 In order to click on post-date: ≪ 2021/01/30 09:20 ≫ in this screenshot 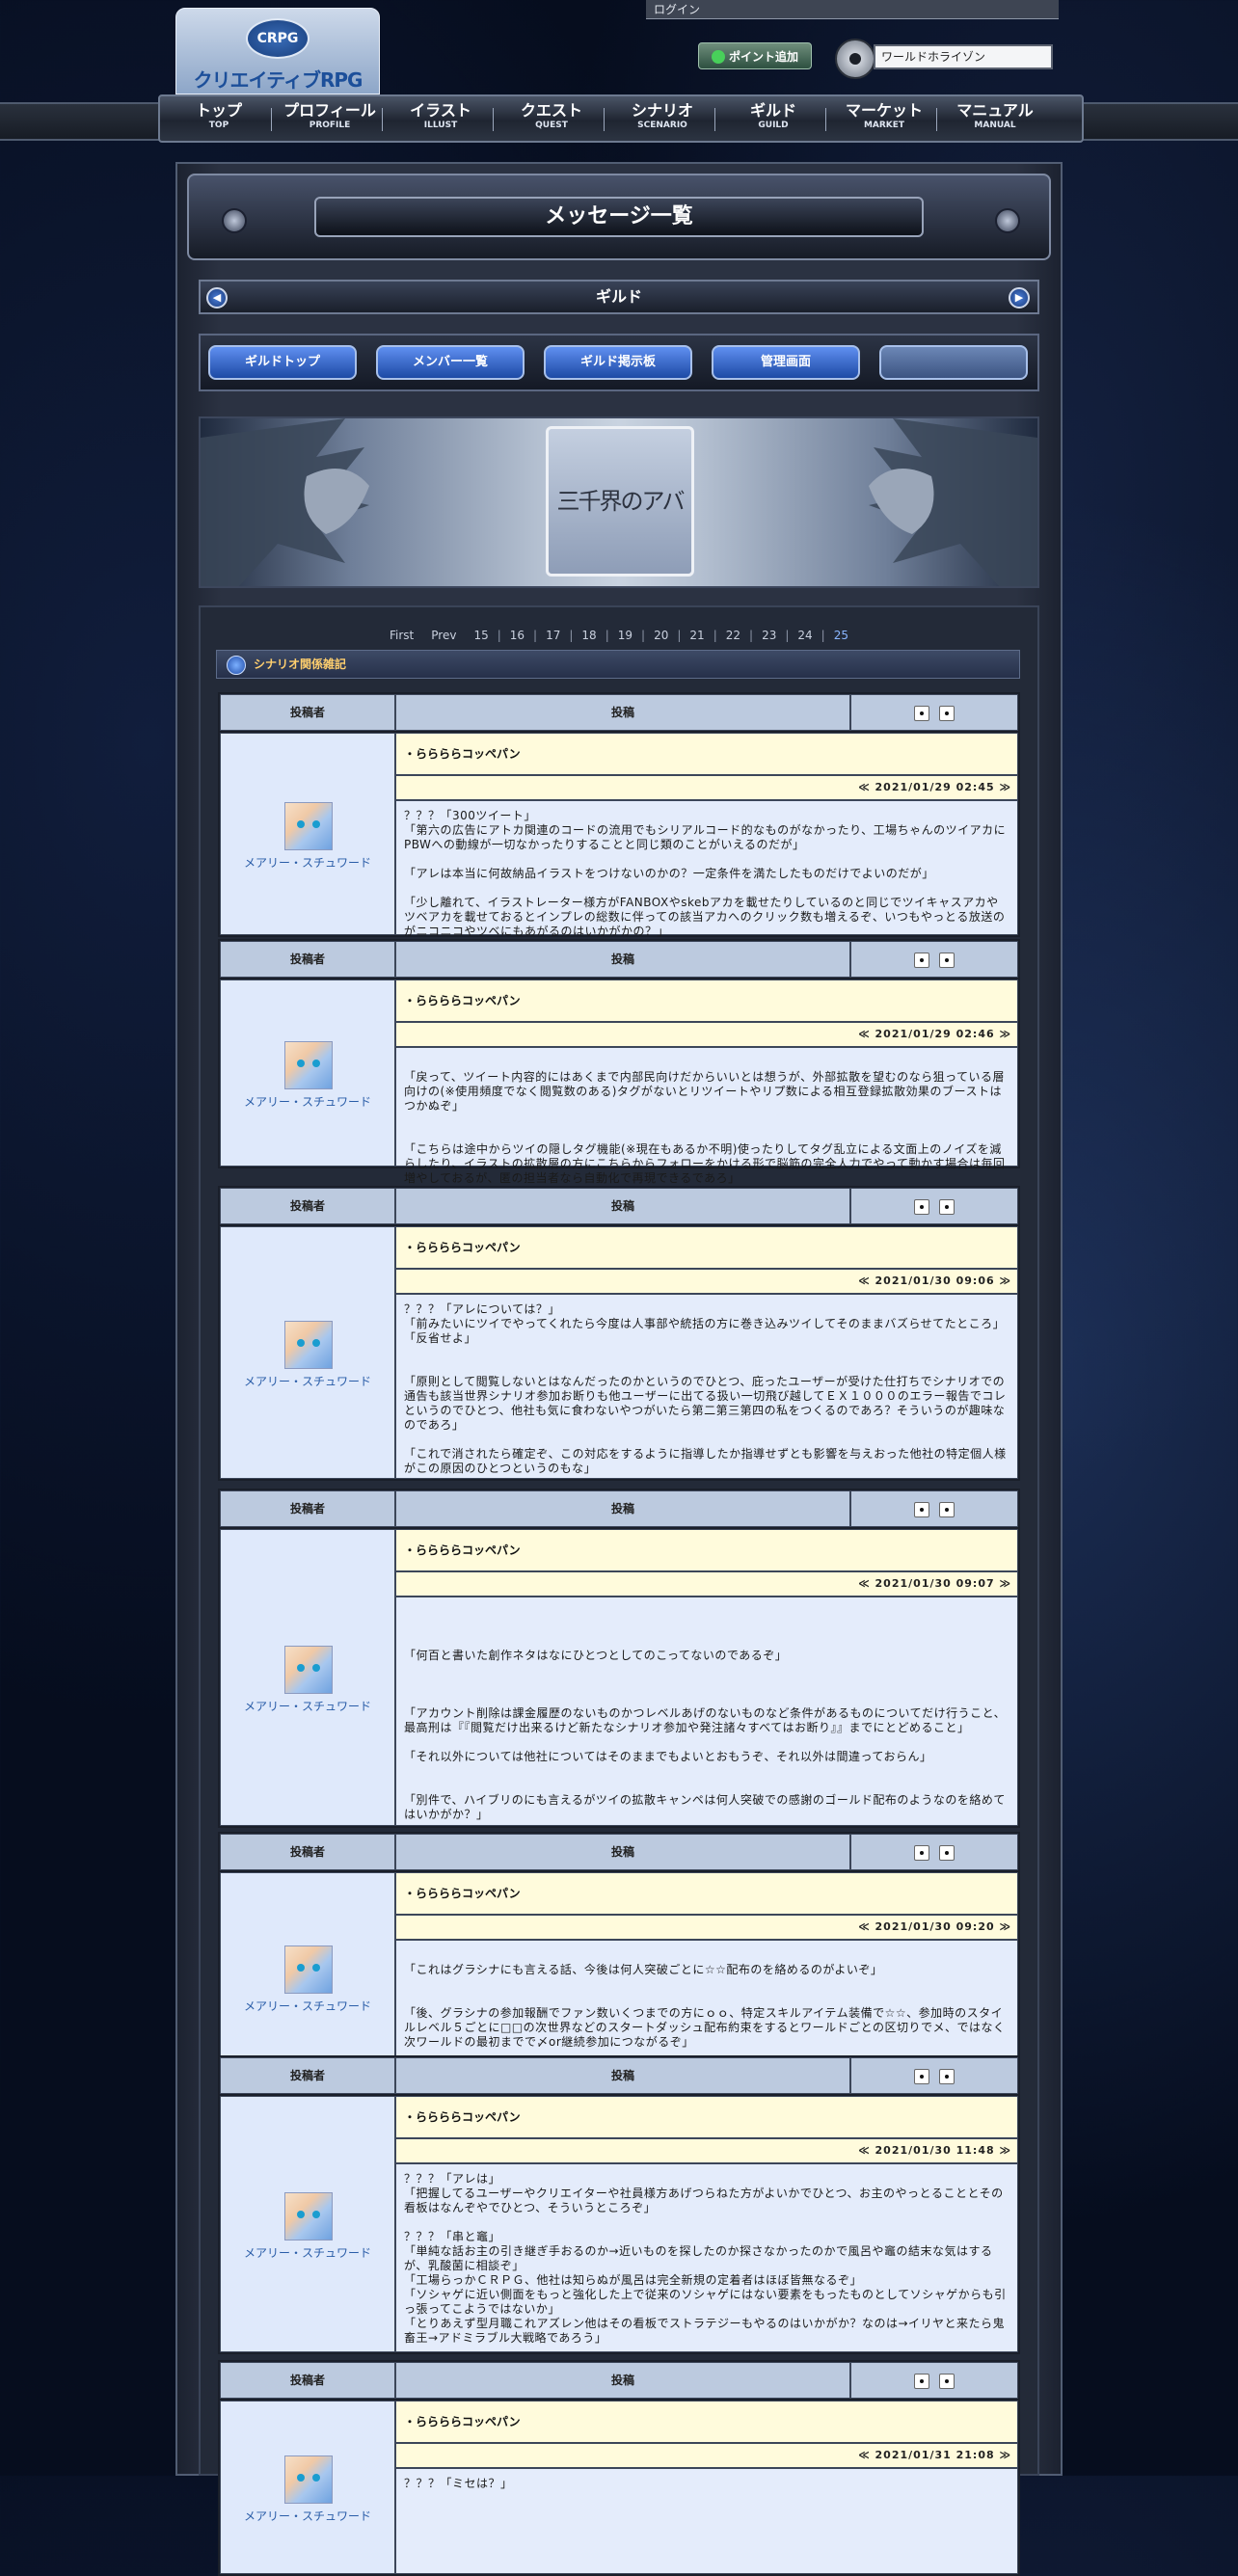, I will do `click(706, 1928)`.